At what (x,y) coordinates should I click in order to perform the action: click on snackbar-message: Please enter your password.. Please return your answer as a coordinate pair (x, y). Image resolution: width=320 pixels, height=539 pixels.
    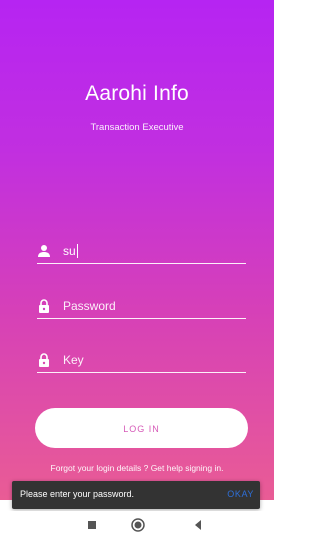
    Looking at the image, I should click on (77, 494).